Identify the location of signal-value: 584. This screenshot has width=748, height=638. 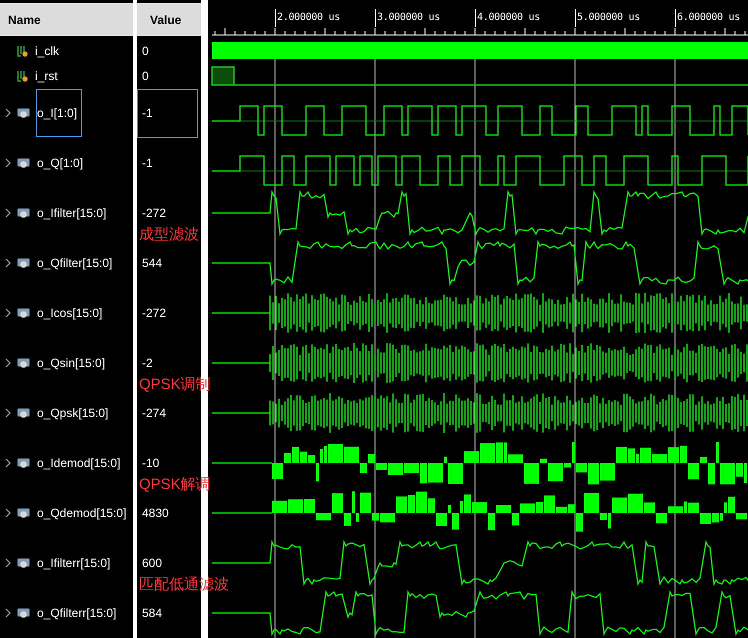
(152, 613).